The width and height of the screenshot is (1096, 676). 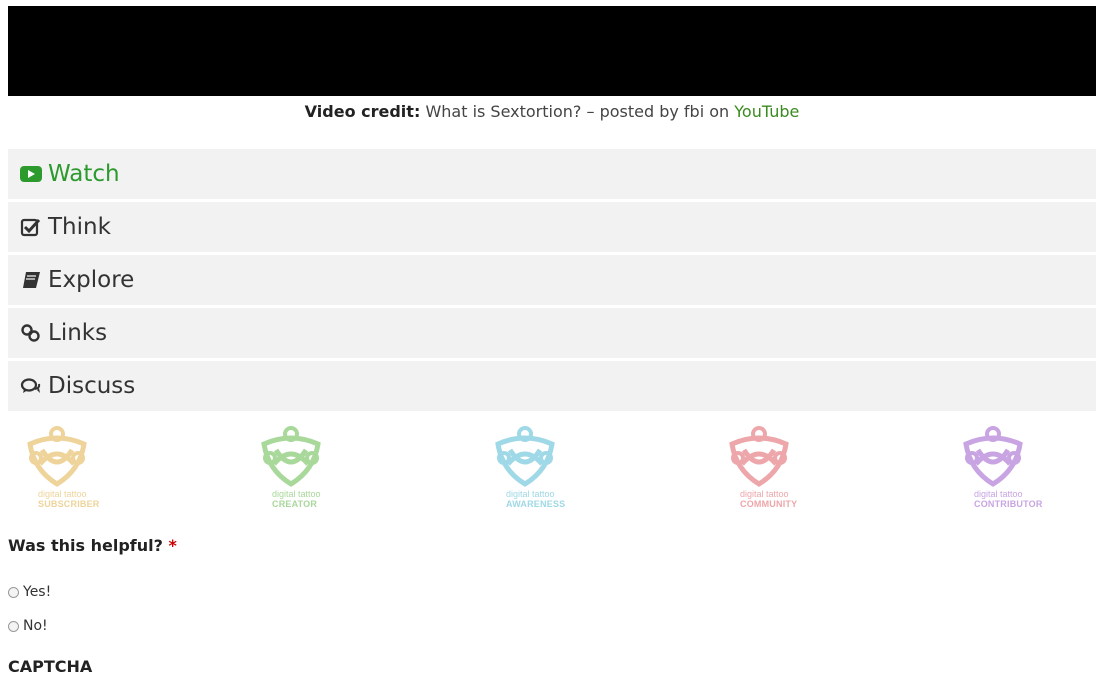 I want to click on tab-label: Links, so click(x=78, y=333).